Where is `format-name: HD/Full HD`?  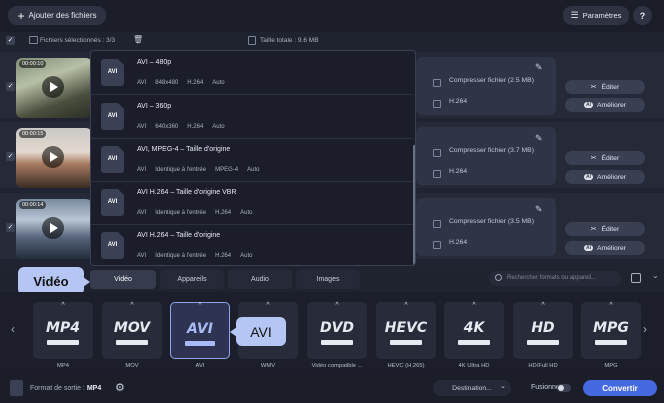
format-name: HD/Full HD is located at coordinates (543, 366).